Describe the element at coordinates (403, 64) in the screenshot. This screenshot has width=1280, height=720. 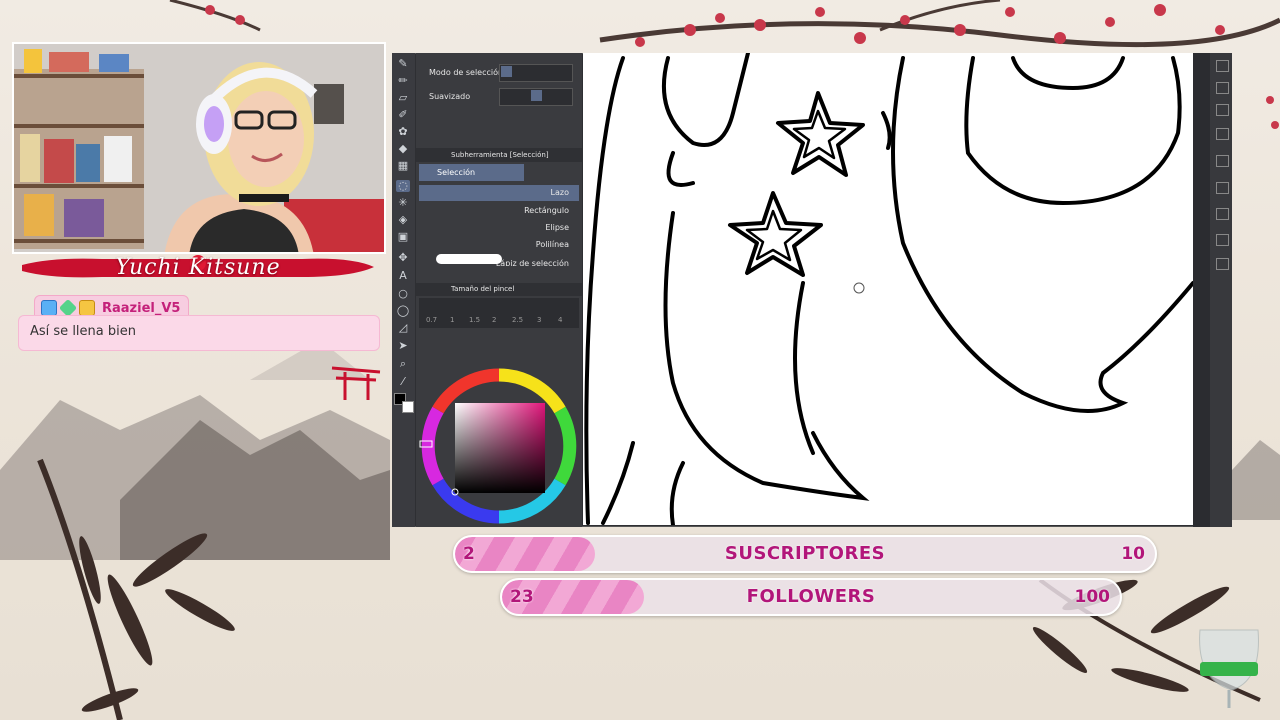
I see `pen-tool-icon: ✎` at that location.